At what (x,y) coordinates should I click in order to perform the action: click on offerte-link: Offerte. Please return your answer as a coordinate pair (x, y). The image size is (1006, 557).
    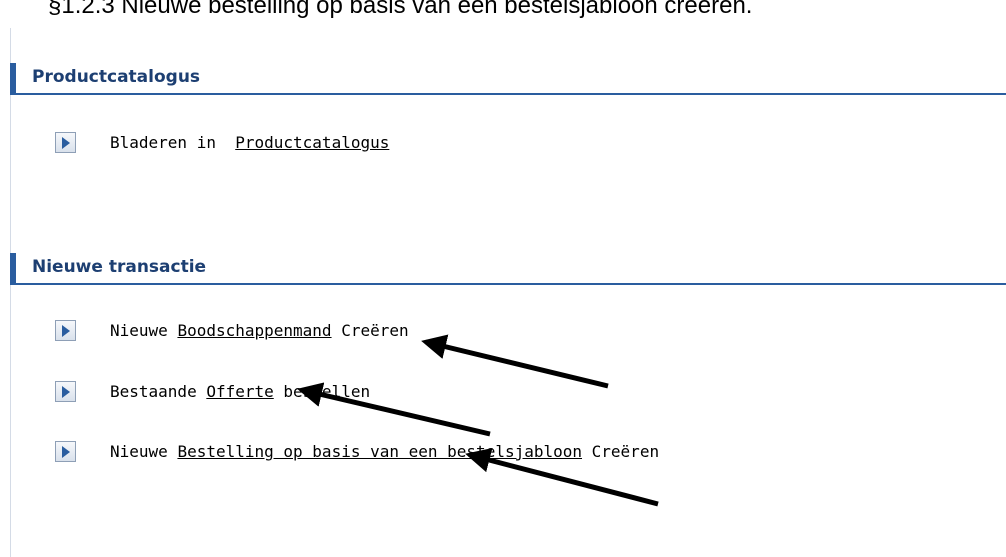
    Looking at the image, I should click on (239, 391).